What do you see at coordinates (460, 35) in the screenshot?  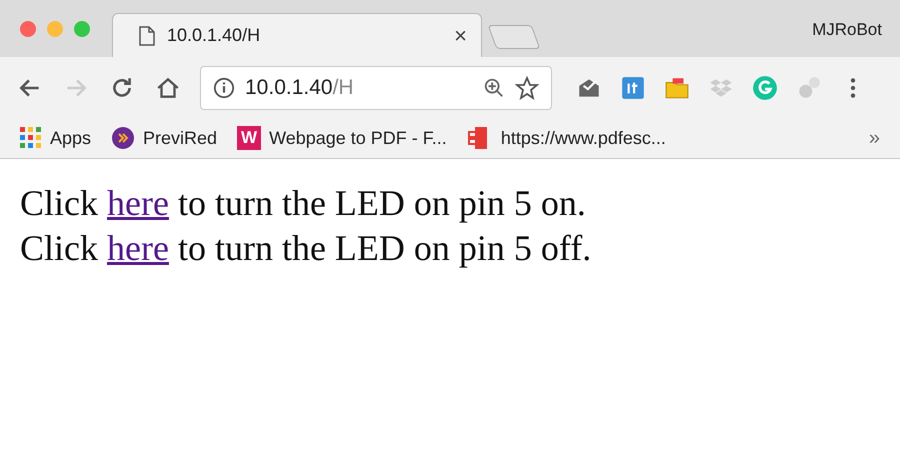 I see `close-tab-button: ×` at bounding box center [460, 35].